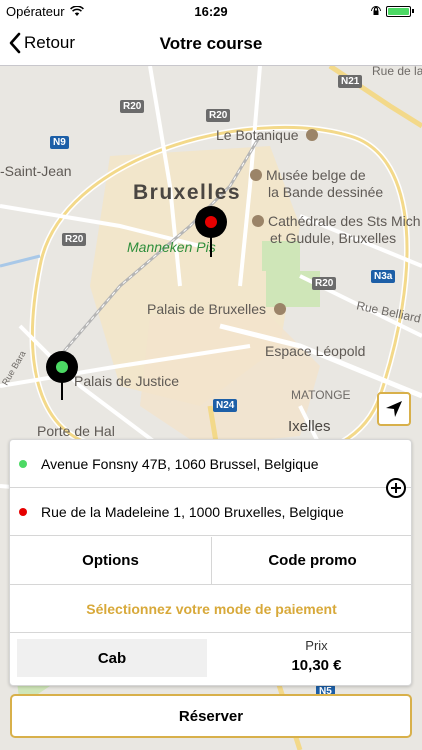 This screenshot has height=750, width=422. I want to click on map-label-cathedrale-2: et Gudule, Bruxelles, so click(333, 238).